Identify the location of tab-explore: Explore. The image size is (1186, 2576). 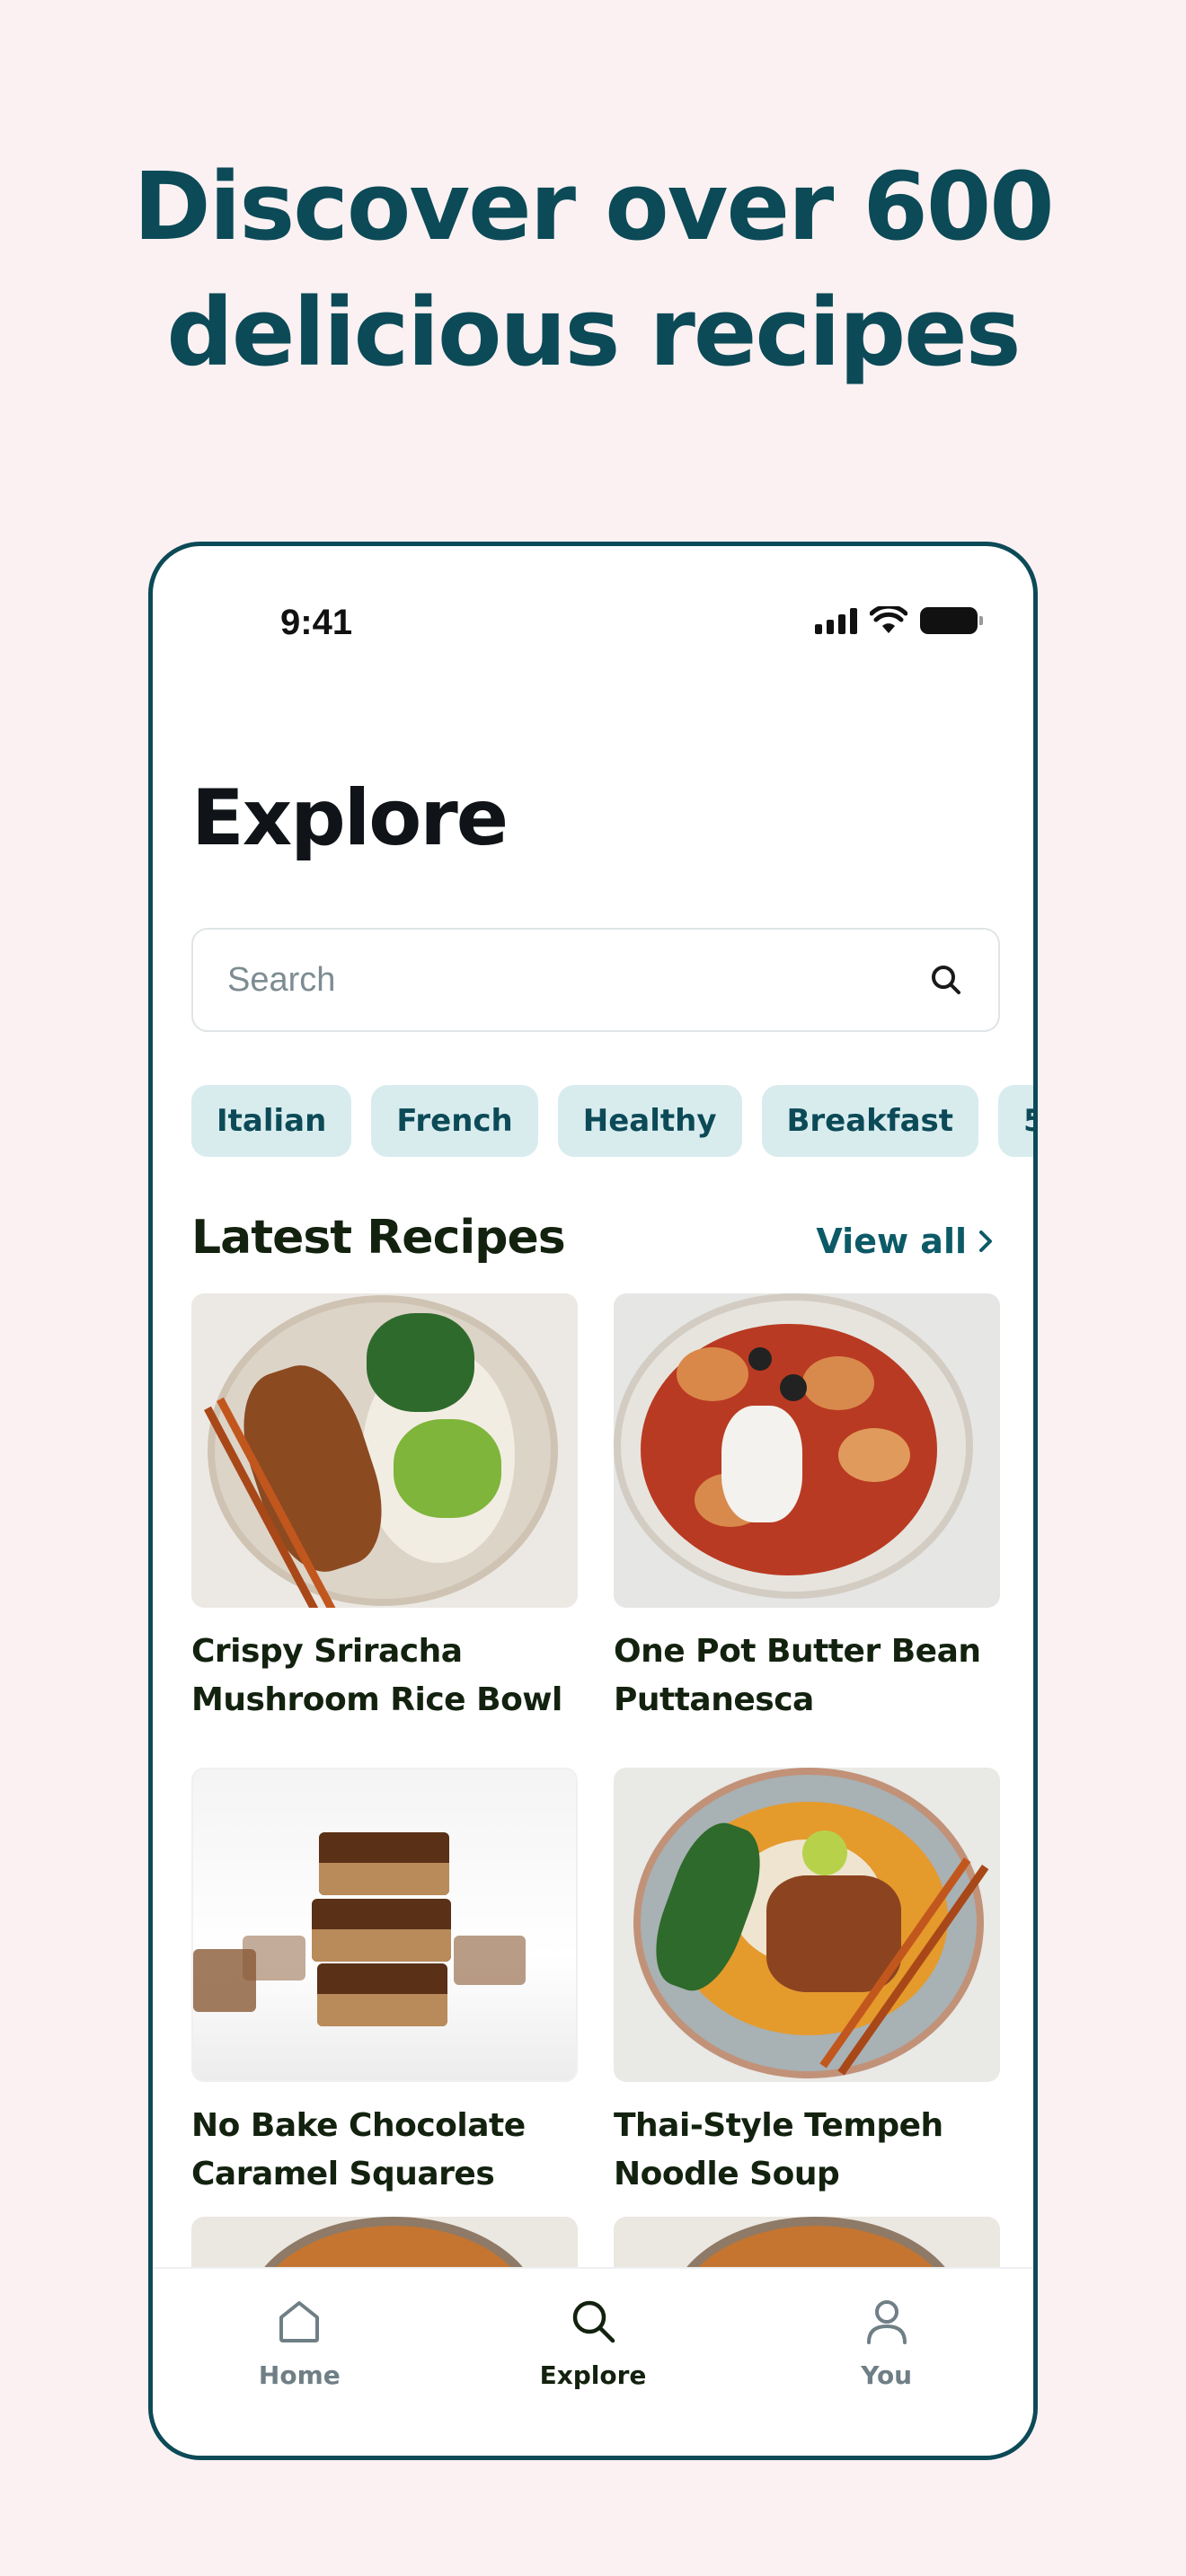
(593, 2362).